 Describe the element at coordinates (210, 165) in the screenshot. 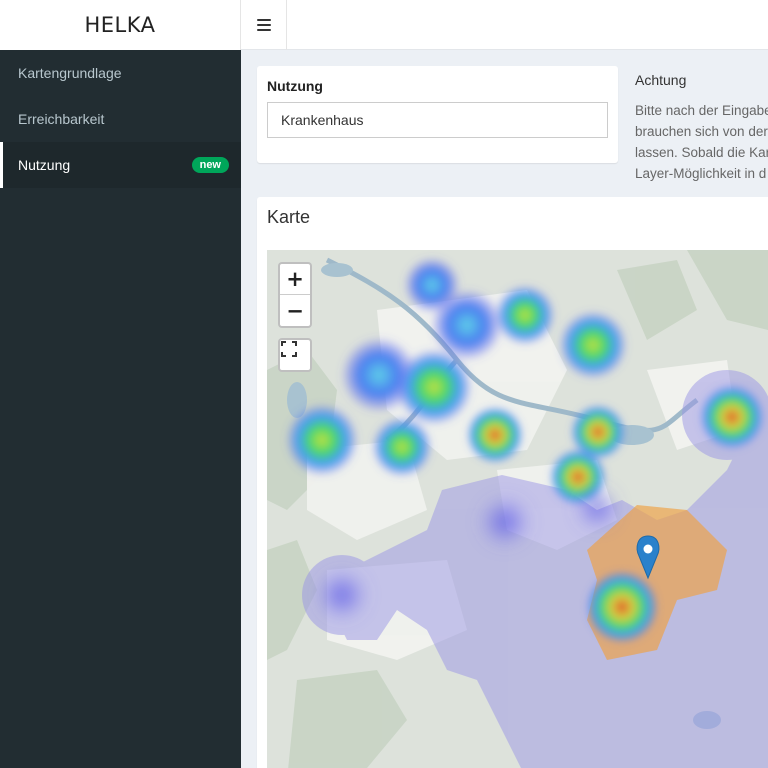

I see `new-badge: new` at that location.